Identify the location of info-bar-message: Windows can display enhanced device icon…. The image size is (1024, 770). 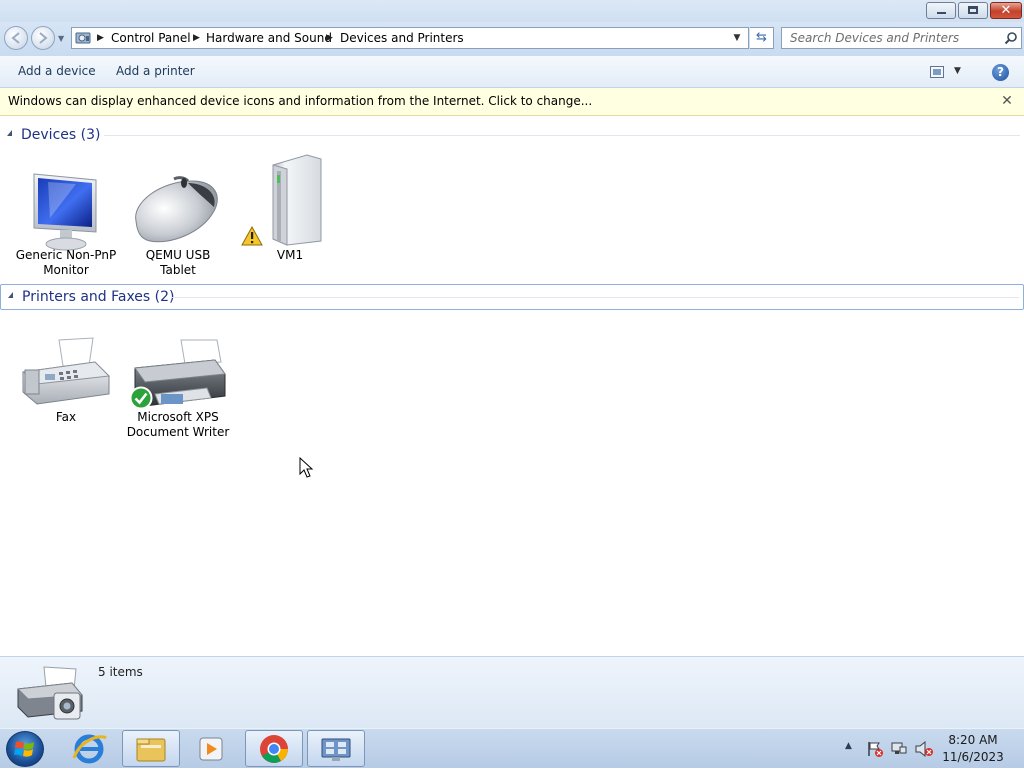
(300, 101).